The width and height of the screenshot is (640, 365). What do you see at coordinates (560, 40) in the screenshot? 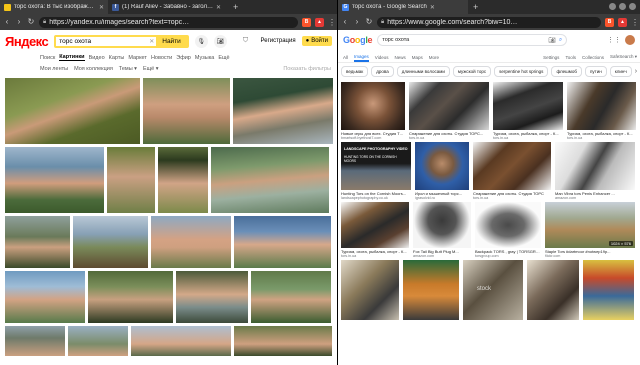
I see `search-icon: ⌕` at bounding box center [560, 40].